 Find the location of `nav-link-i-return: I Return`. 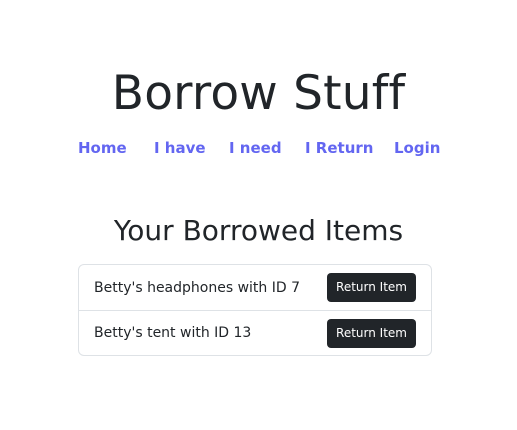

nav-link-i-return: I Return is located at coordinates (339, 148).